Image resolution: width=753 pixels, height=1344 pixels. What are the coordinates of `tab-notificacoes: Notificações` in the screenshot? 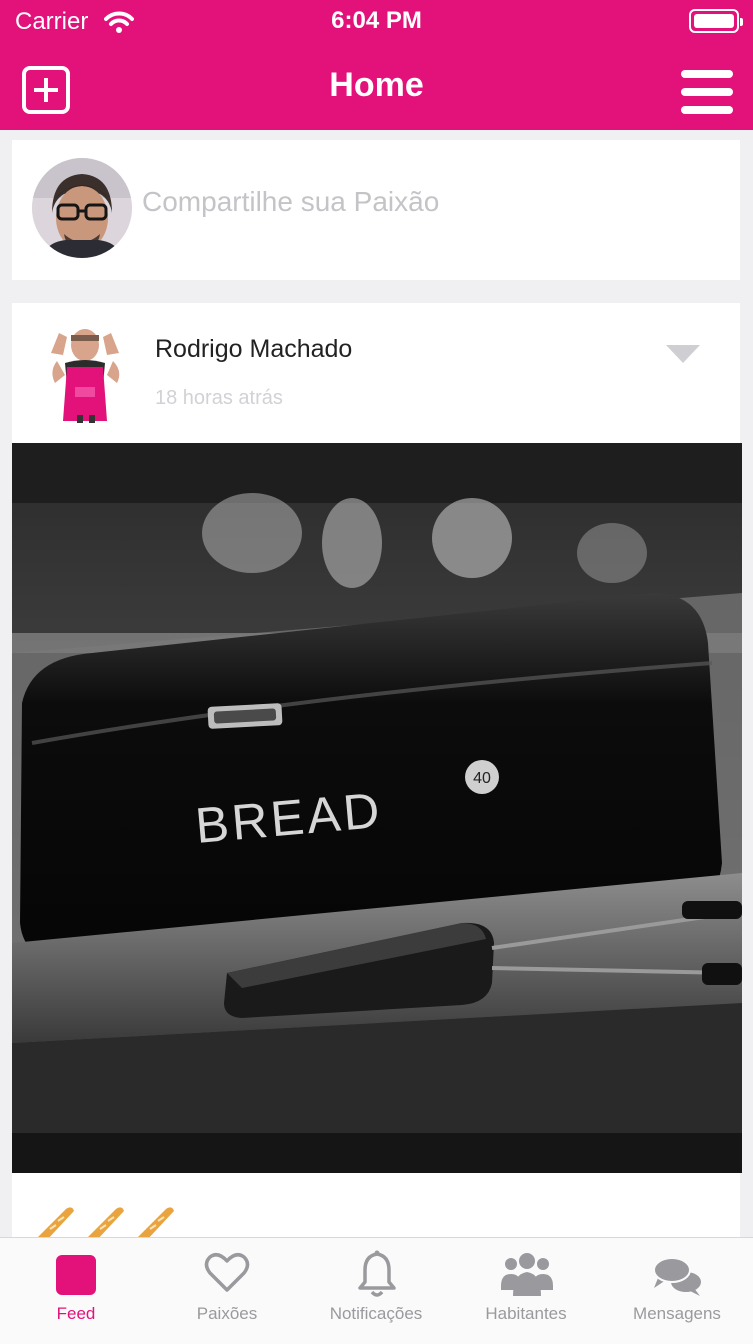 It's located at (376, 1291).